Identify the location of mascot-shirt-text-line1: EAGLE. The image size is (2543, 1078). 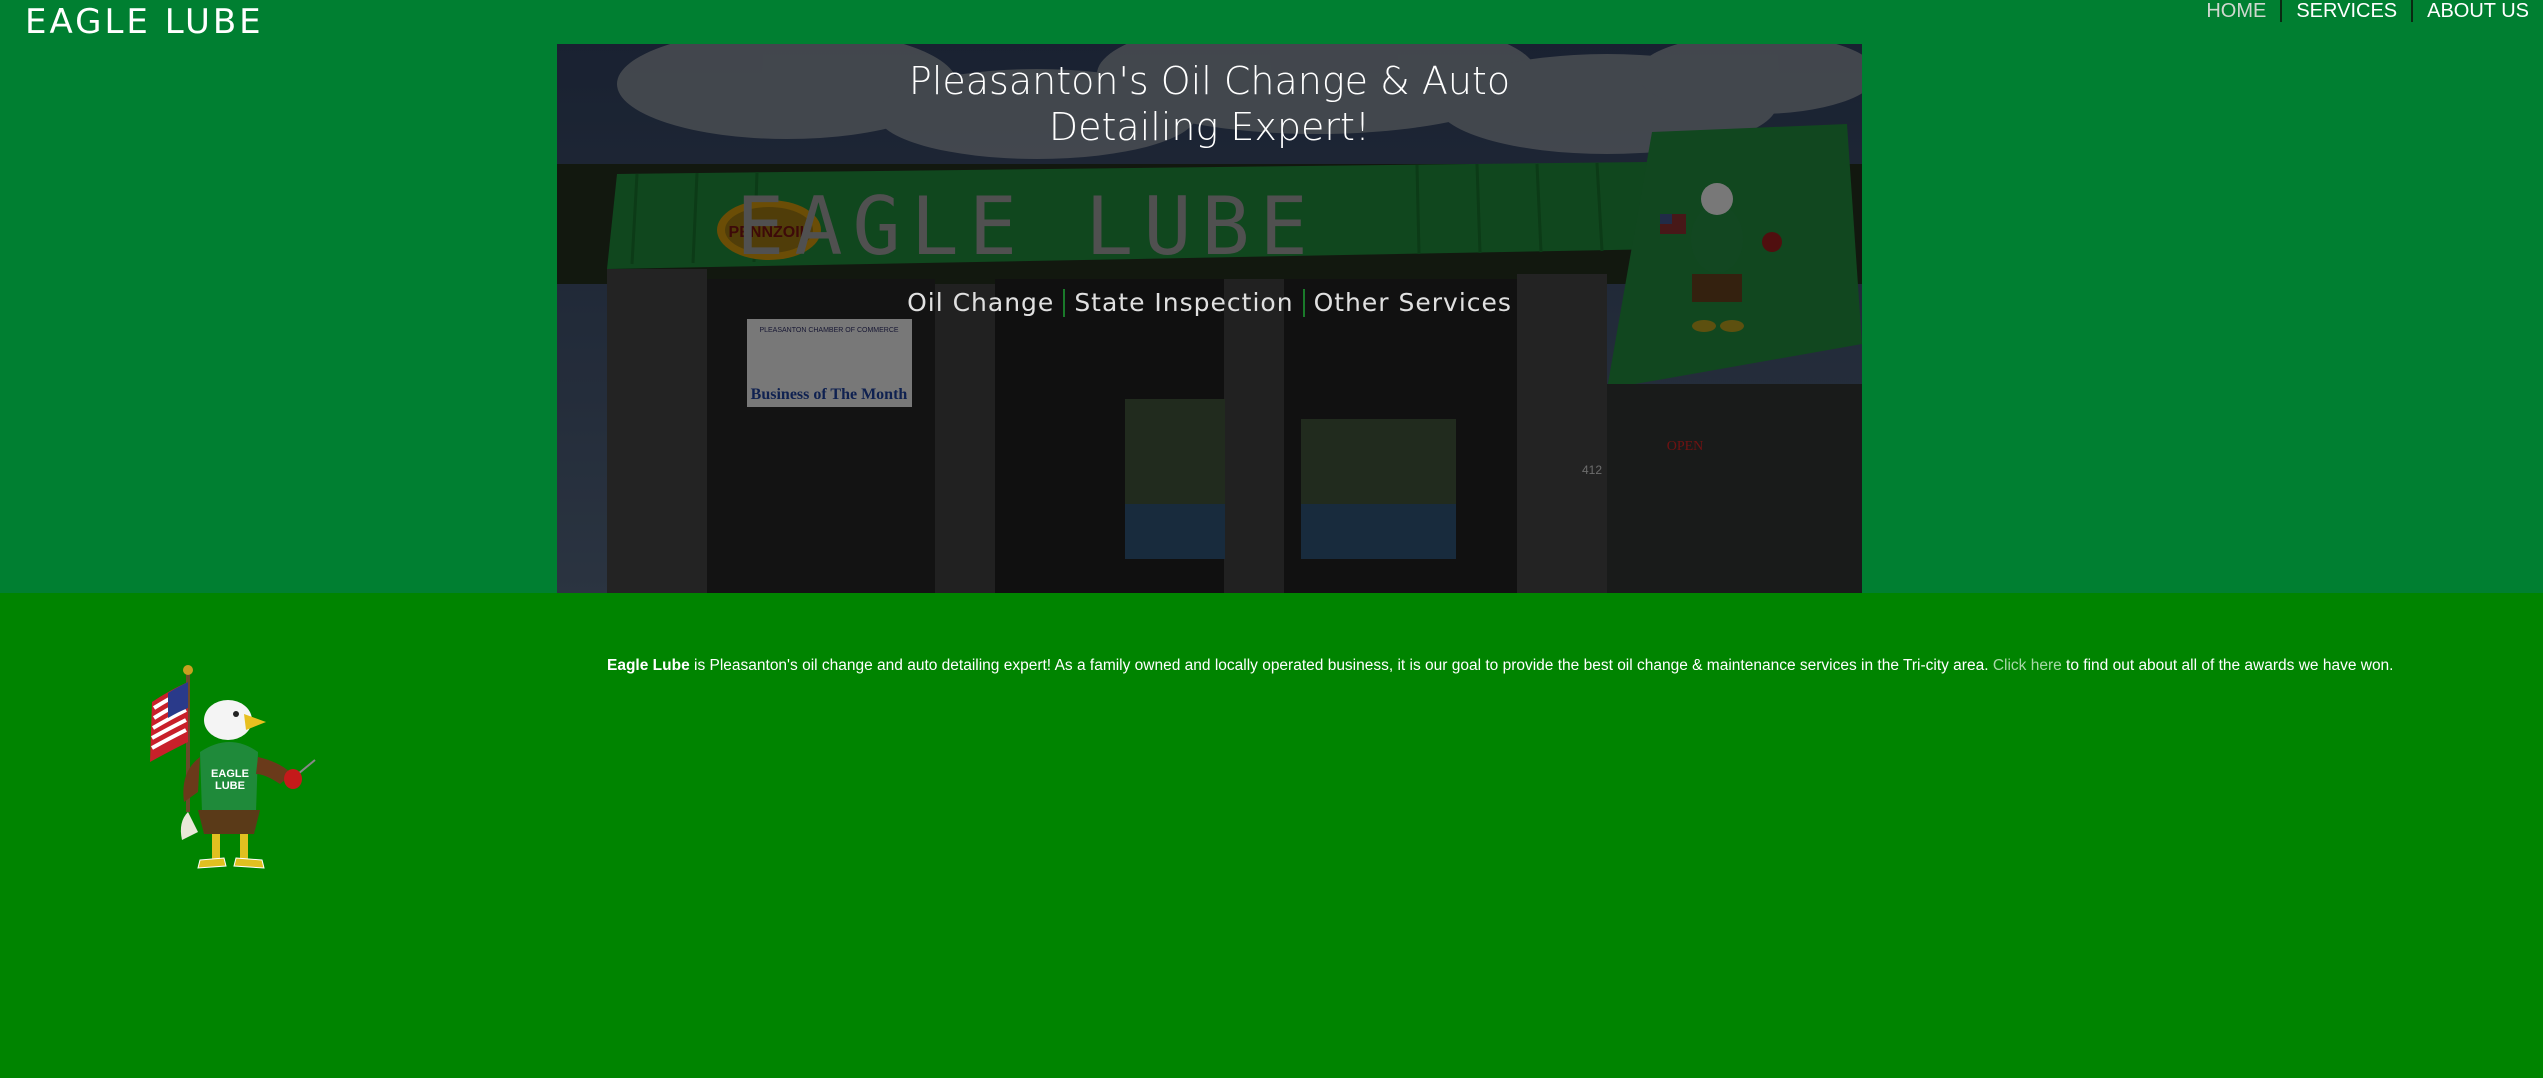
(230, 774).